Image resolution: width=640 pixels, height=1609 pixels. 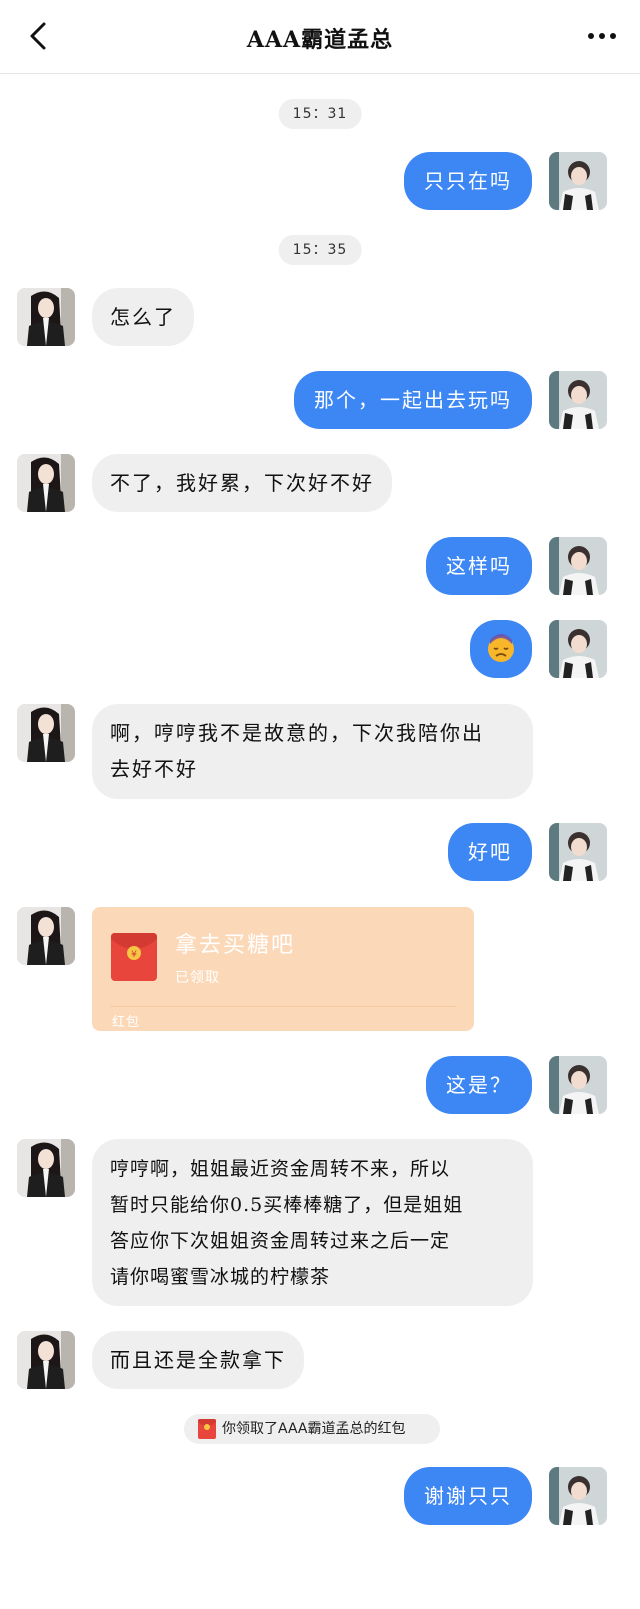 I want to click on chevron-left-icon, so click(x=38, y=36).